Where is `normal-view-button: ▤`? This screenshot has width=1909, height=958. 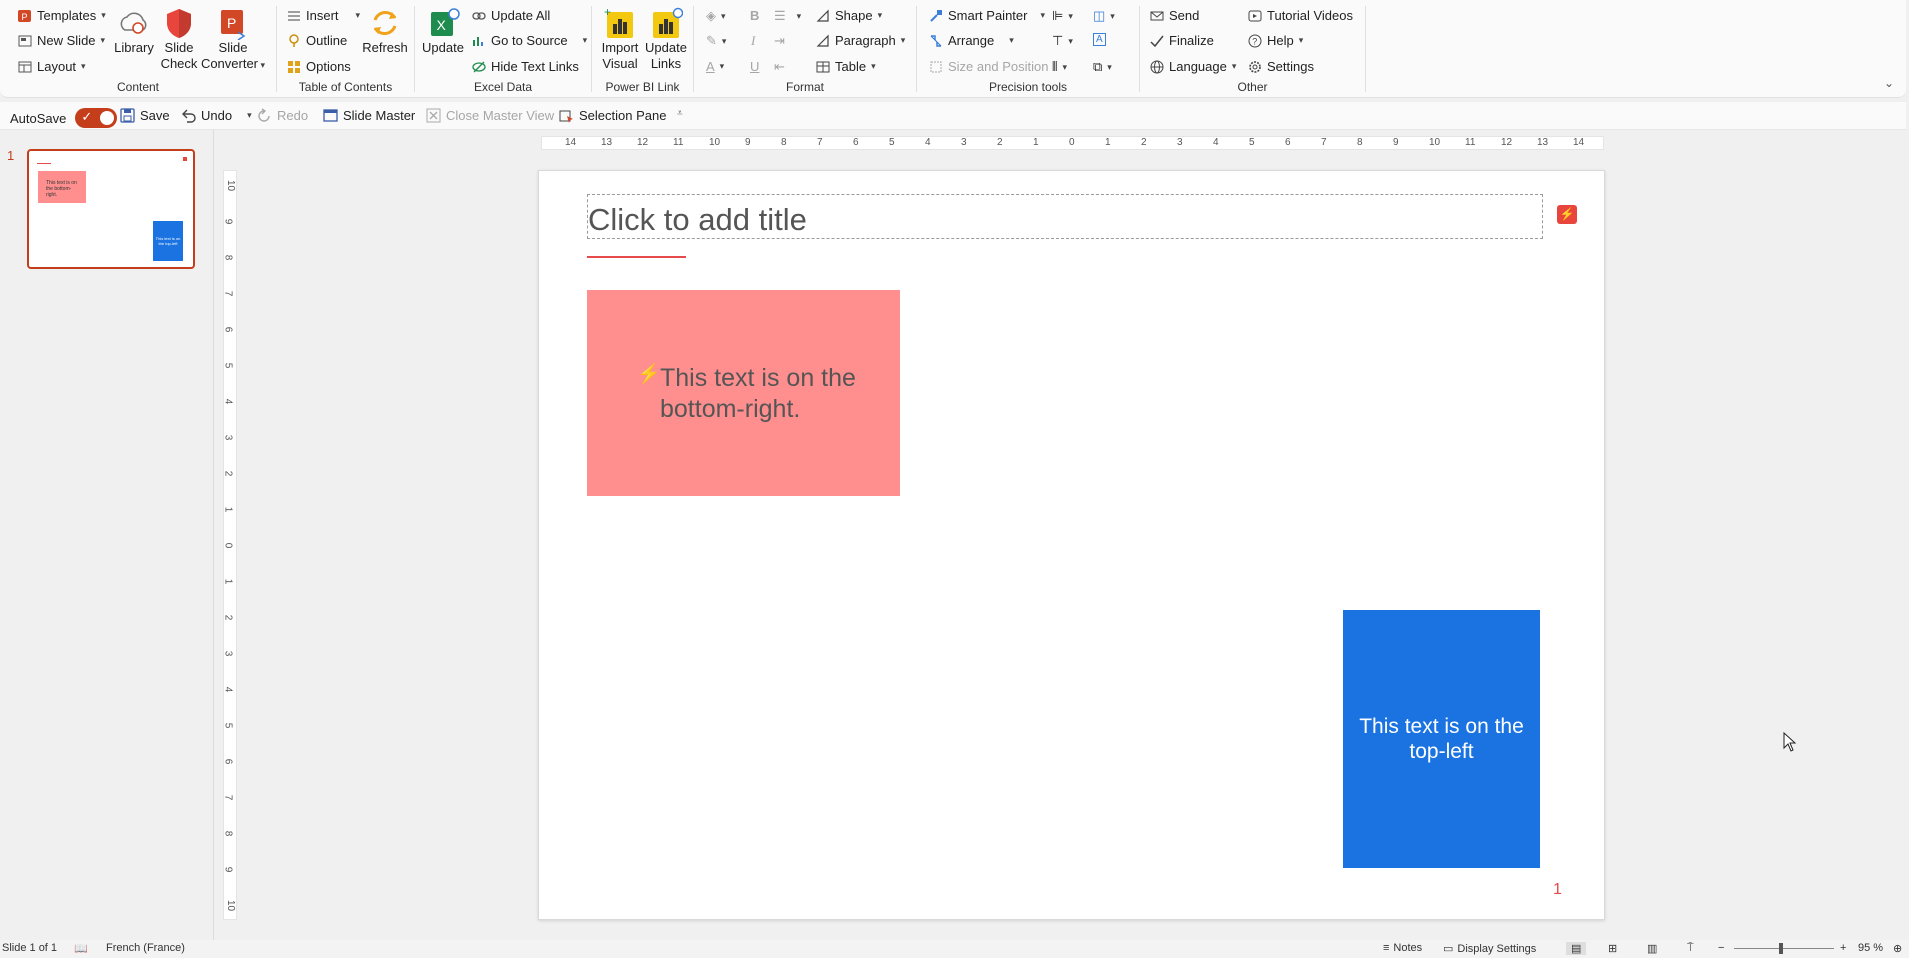
normal-view-button: ▤ is located at coordinates (1576, 948).